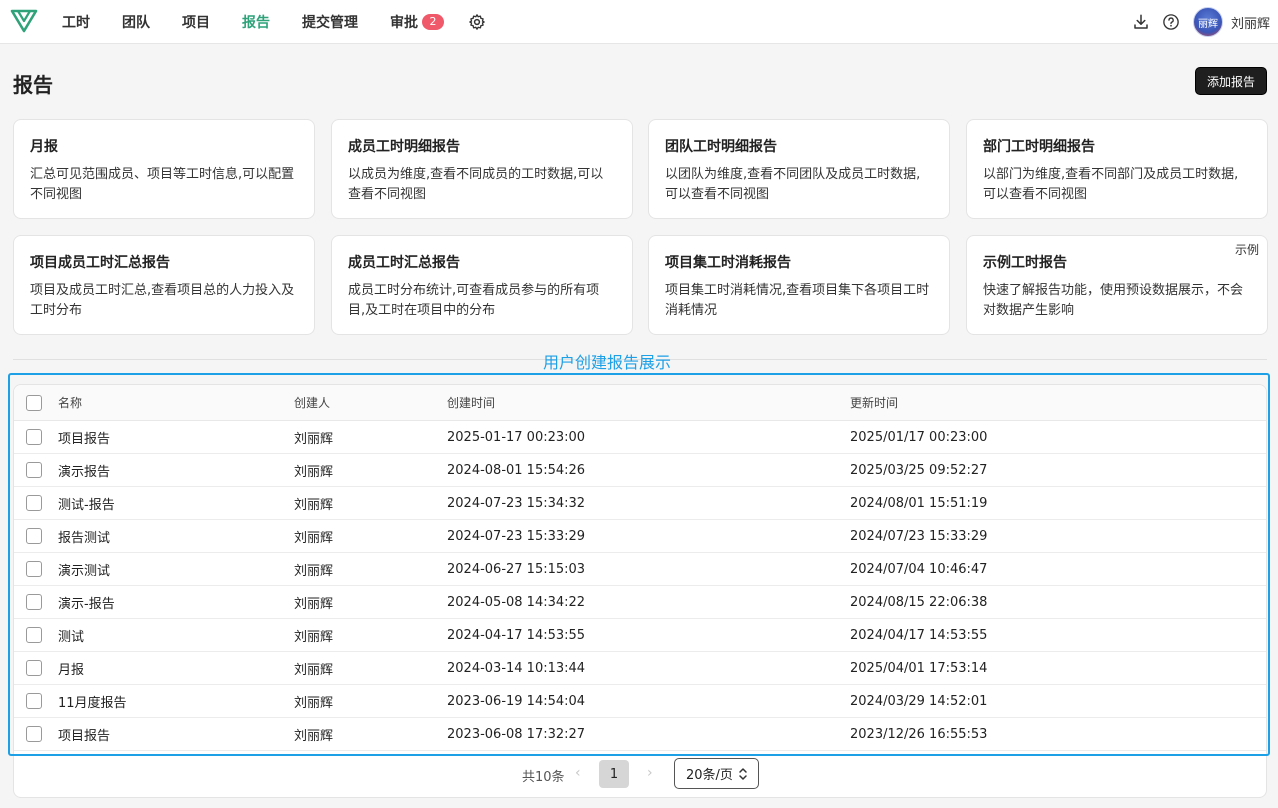 The image size is (1278, 808). I want to click on cell-name: 11月度报告, so click(92, 701).